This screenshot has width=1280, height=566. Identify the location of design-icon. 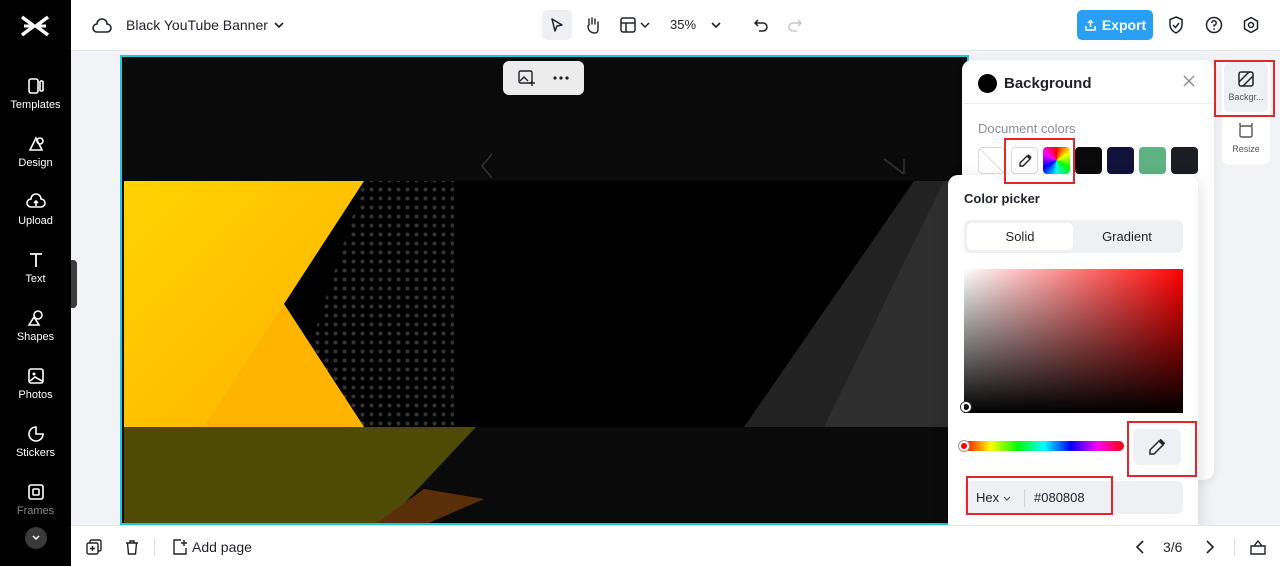
(36, 143).